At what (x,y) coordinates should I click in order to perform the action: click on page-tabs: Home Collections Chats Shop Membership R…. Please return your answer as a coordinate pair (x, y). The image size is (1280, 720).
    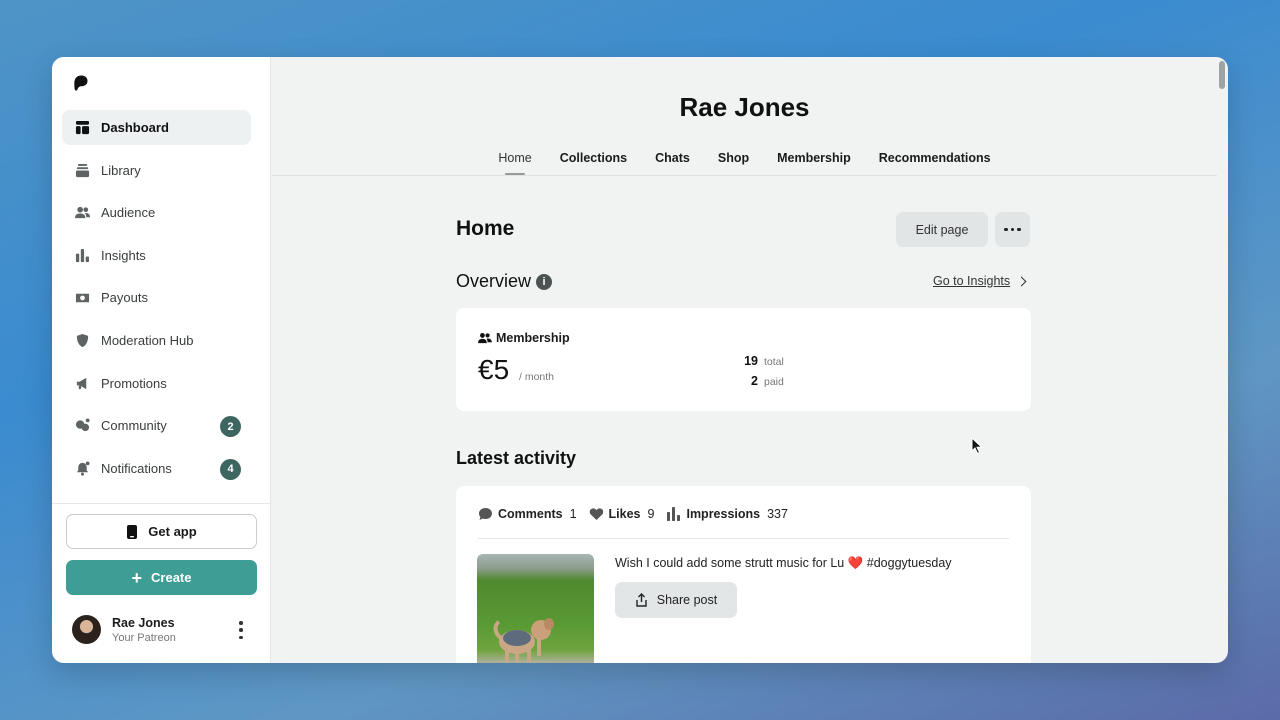
    Looking at the image, I should click on (744, 163).